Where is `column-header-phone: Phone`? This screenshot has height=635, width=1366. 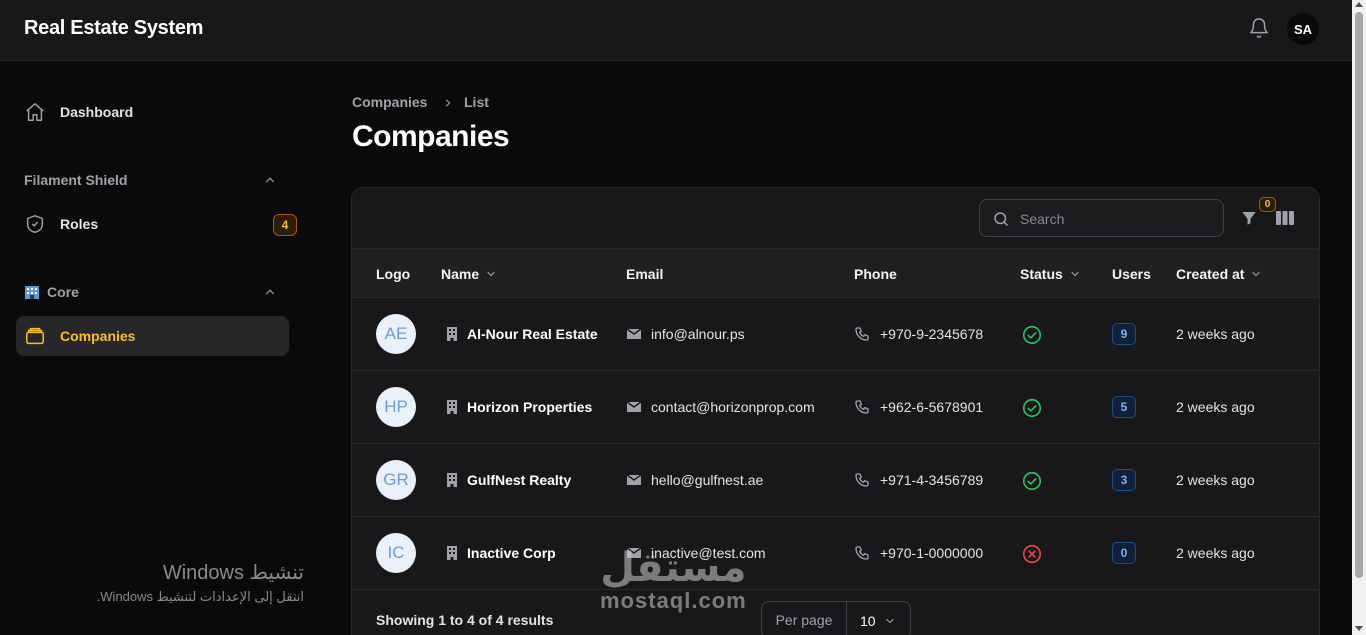
column-header-phone: Phone is located at coordinates (875, 274).